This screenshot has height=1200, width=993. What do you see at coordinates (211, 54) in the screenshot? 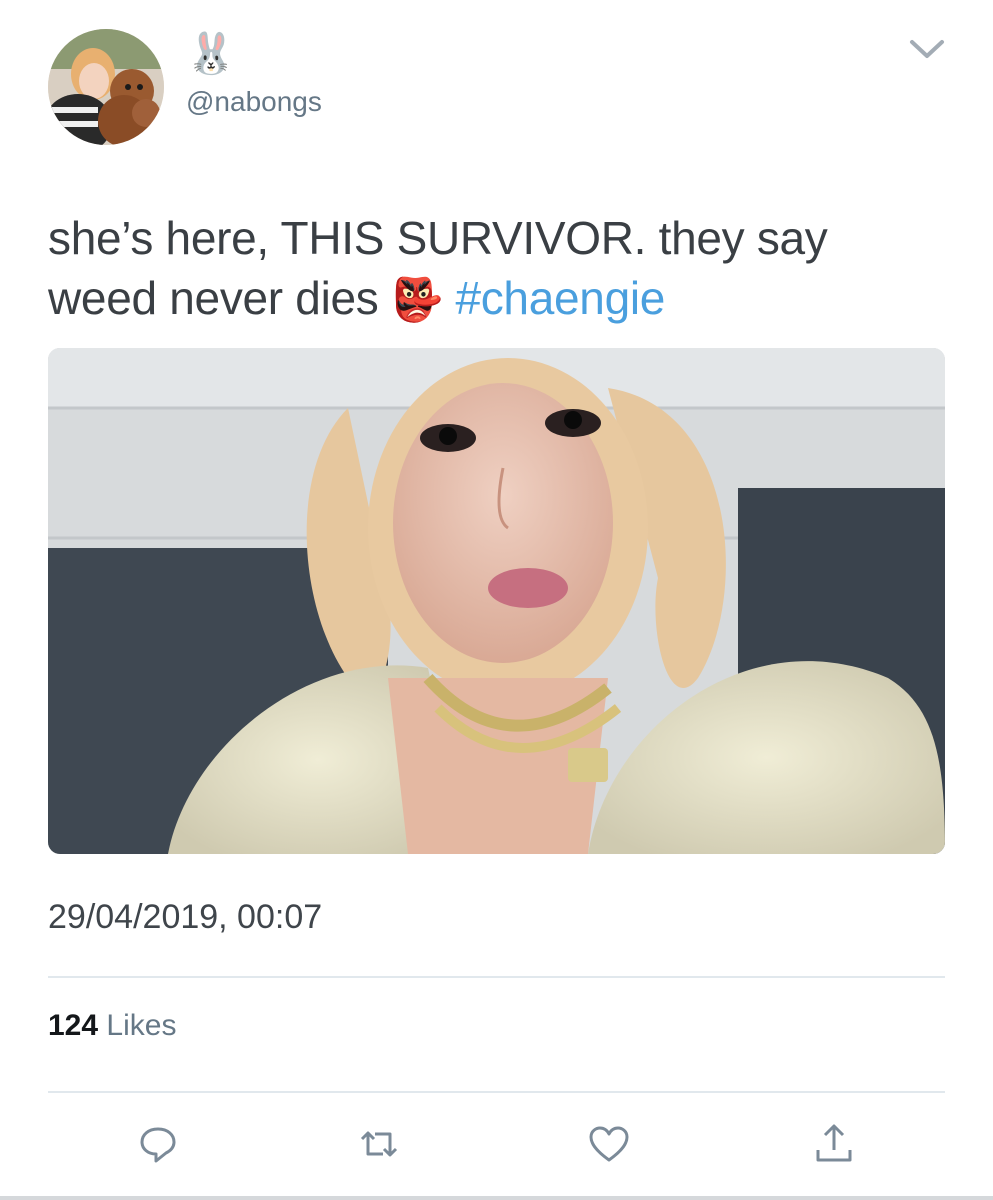
I see `display-name: 🐰` at bounding box center [211, 54].